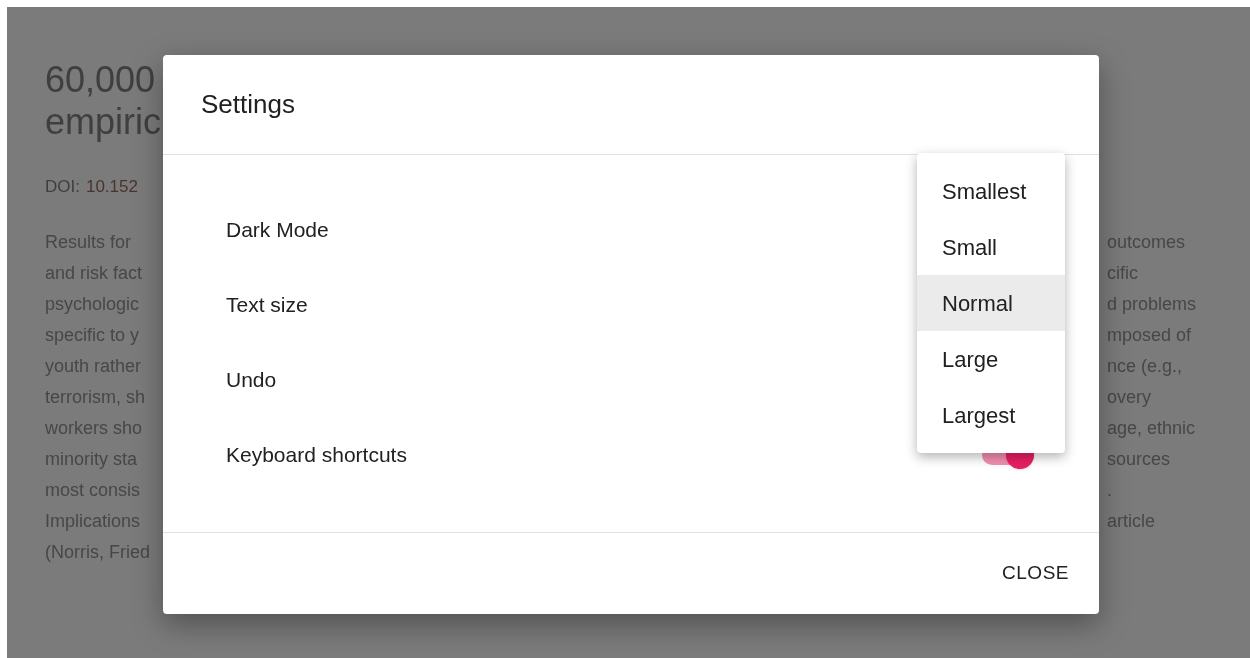 This screenshot has width=1250, height=658. I want to click on article-title: 60,000, so click(101, 80).